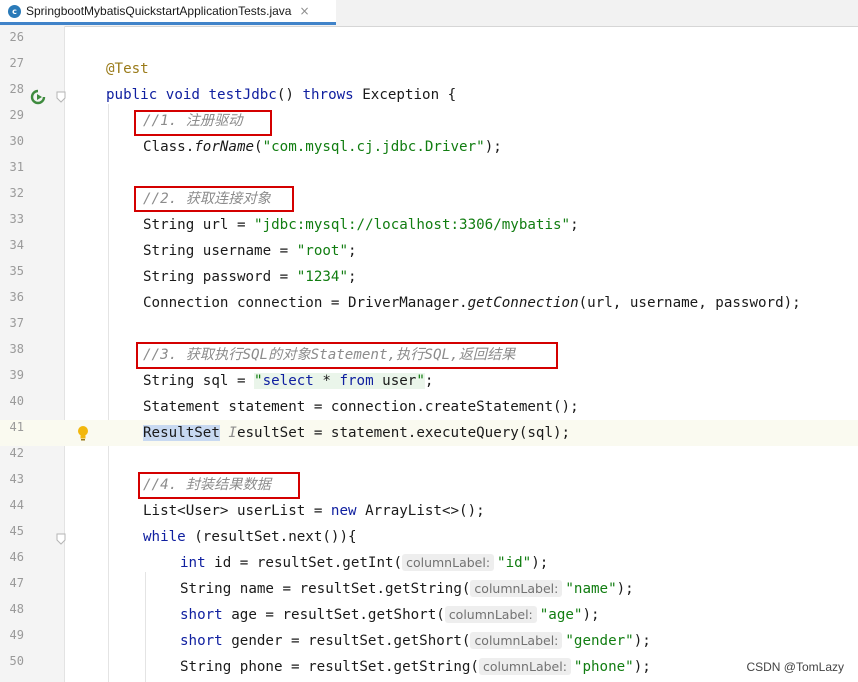 The image size is (858, 682). I want to click on line-number: 47, so click(16, 583).